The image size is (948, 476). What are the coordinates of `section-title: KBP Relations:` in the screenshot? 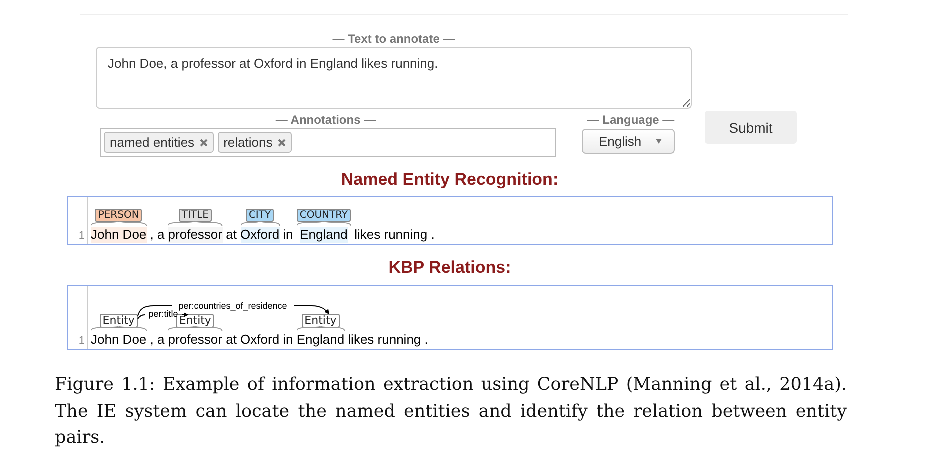 It's located at (450, 268).